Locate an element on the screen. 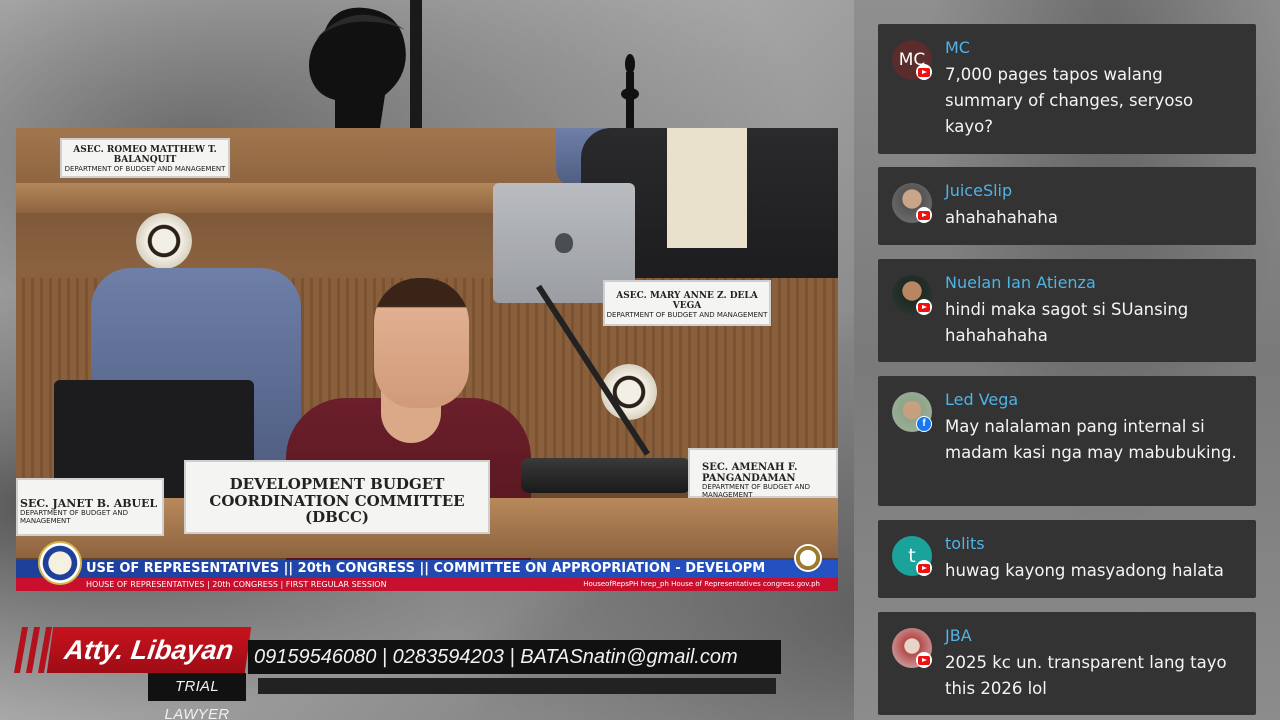 The height and width of the screenshot is (720, 1280). house-of-representatives-seal-icon is located at coordinates (60, 563).